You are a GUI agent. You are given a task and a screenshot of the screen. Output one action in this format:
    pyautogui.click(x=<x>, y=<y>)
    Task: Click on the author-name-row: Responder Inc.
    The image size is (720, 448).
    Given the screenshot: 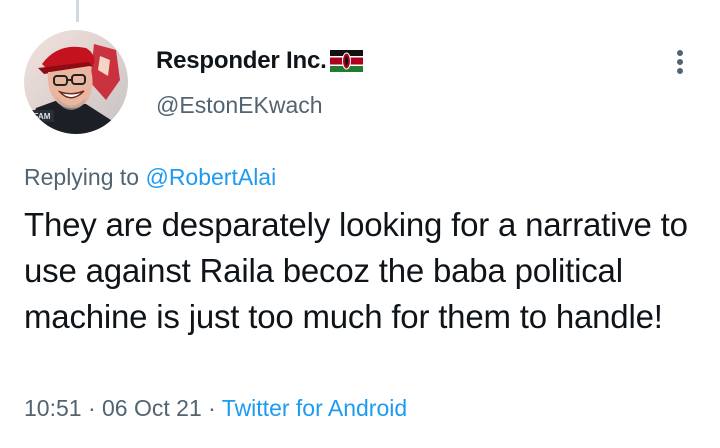 What is the action you would take?
    pyautogui.click(x=259, y=61)
    